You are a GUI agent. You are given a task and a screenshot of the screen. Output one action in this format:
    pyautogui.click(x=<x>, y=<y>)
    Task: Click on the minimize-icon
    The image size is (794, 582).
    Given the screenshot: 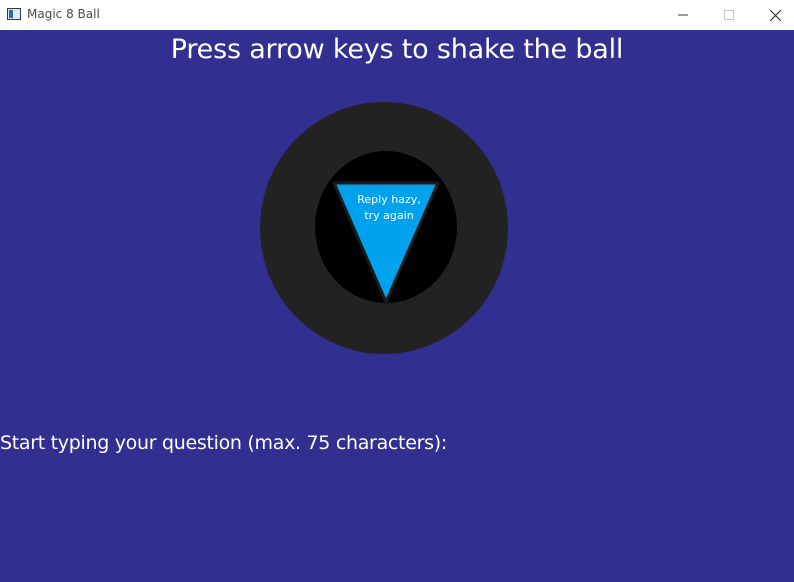 What is the action you would take?
    pyautogui.click(x=683, y=15)
    